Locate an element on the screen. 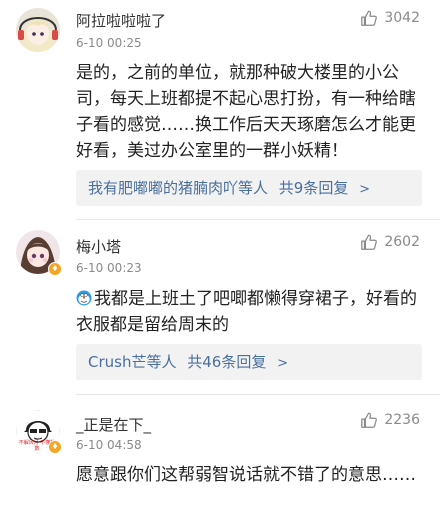 This screenshot has width=440, height=520. avatar is located at coordinates (38, 30).